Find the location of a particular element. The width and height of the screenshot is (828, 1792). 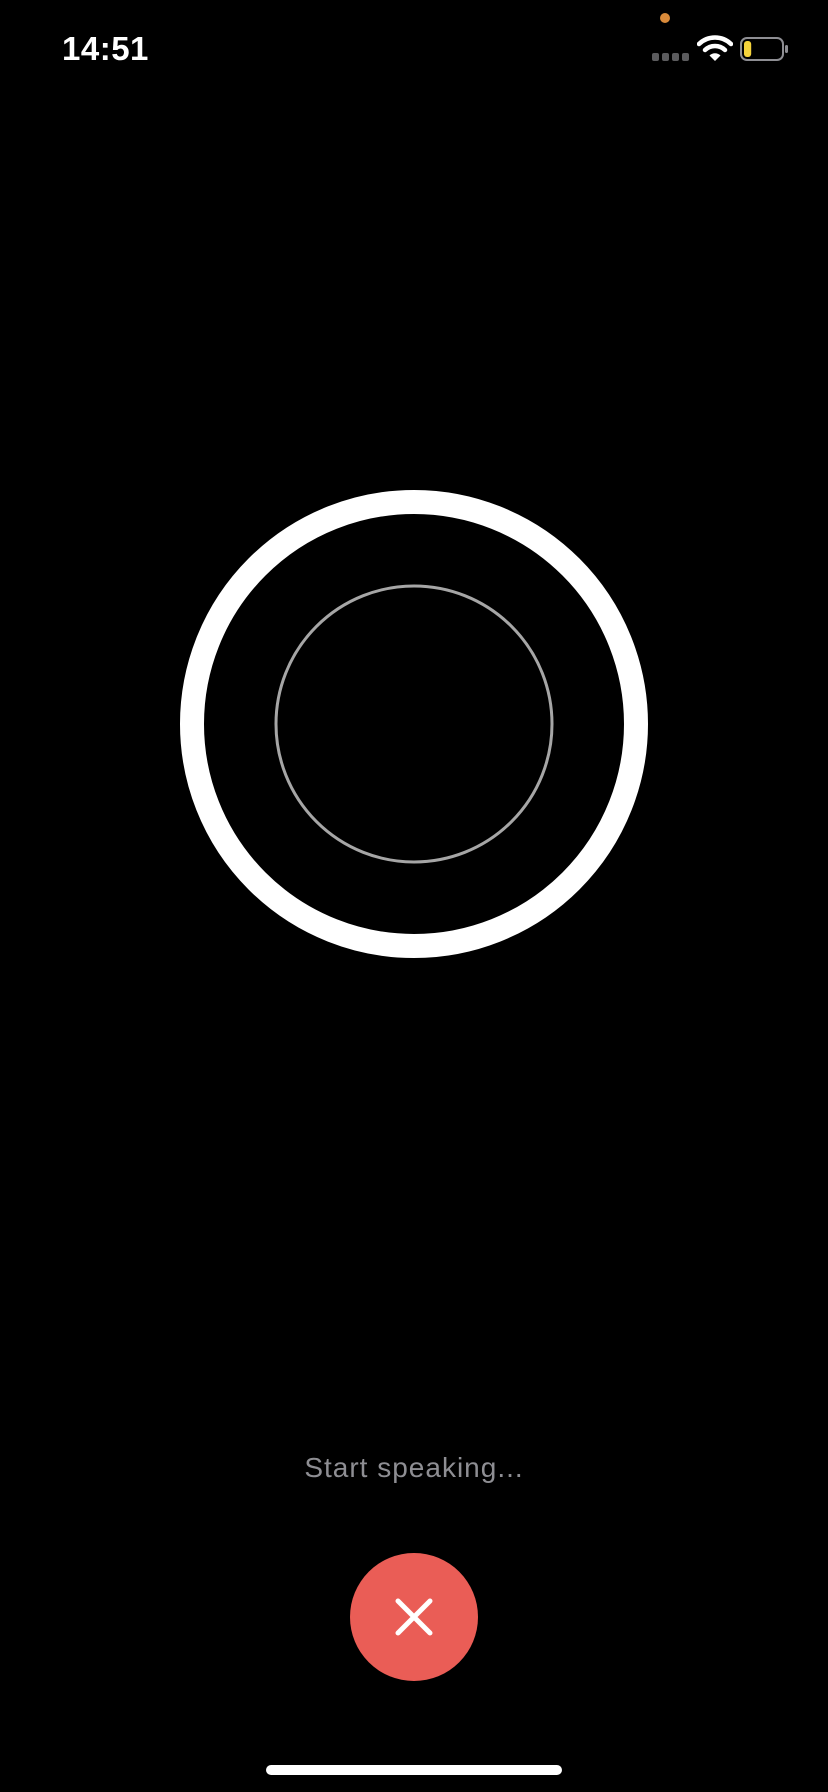

cancel-button is located at coordinates (414, 1617).